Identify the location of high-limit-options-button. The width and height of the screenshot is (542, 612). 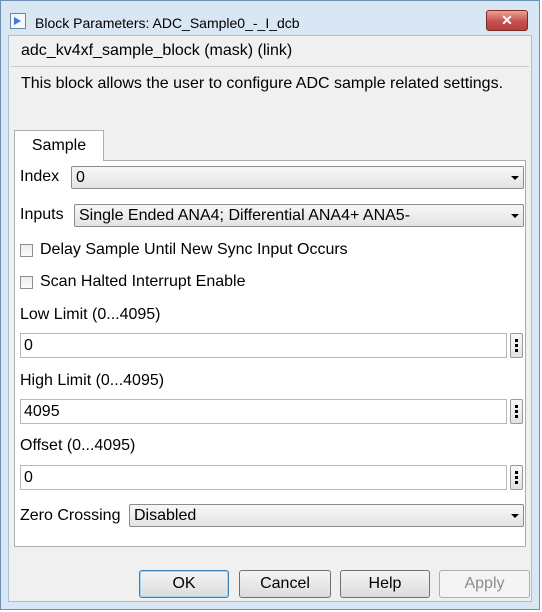
(516, 411).